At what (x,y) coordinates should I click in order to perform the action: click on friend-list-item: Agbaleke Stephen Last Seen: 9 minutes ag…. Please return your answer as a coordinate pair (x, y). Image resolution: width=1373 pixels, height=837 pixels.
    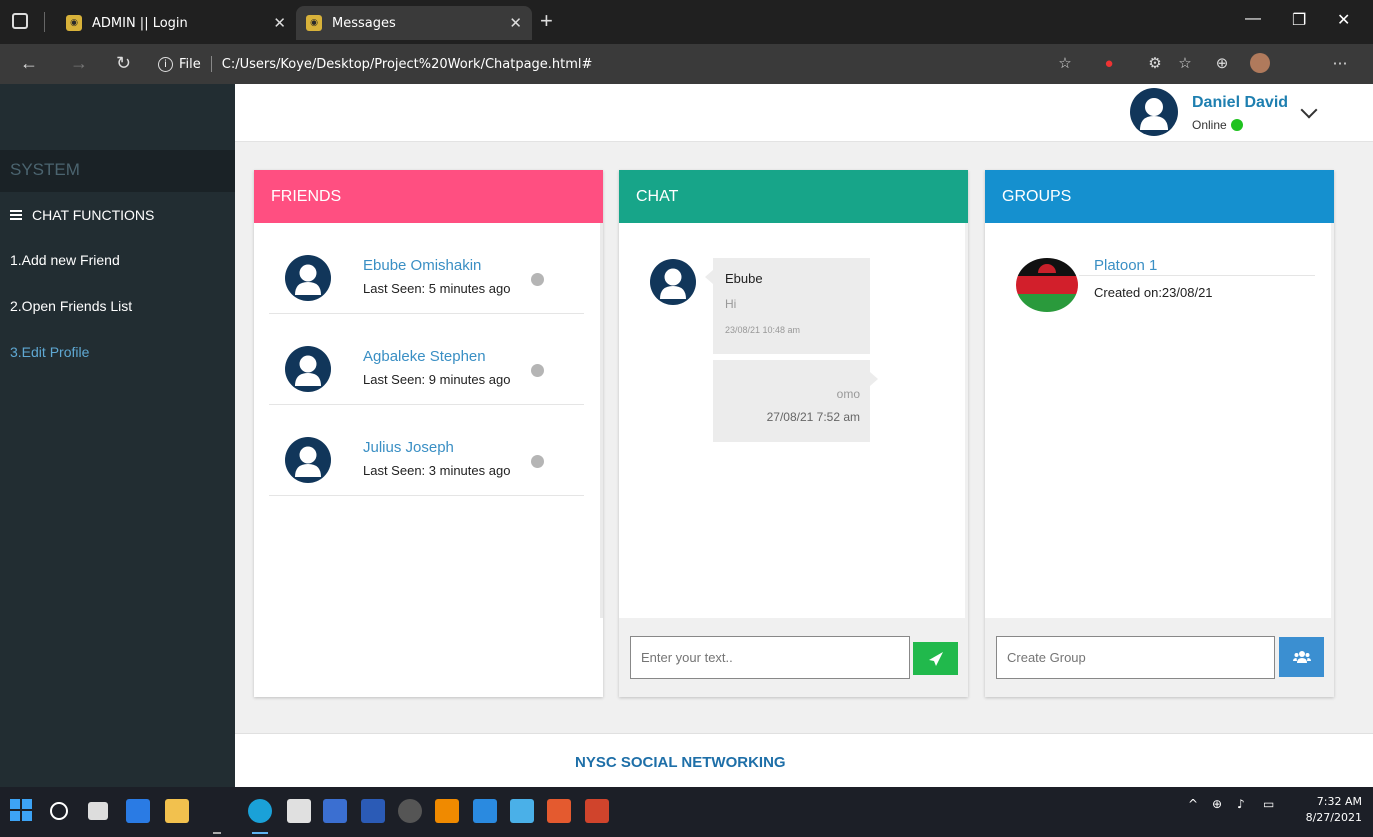
    Looking at the image, I should click on (426, 359).